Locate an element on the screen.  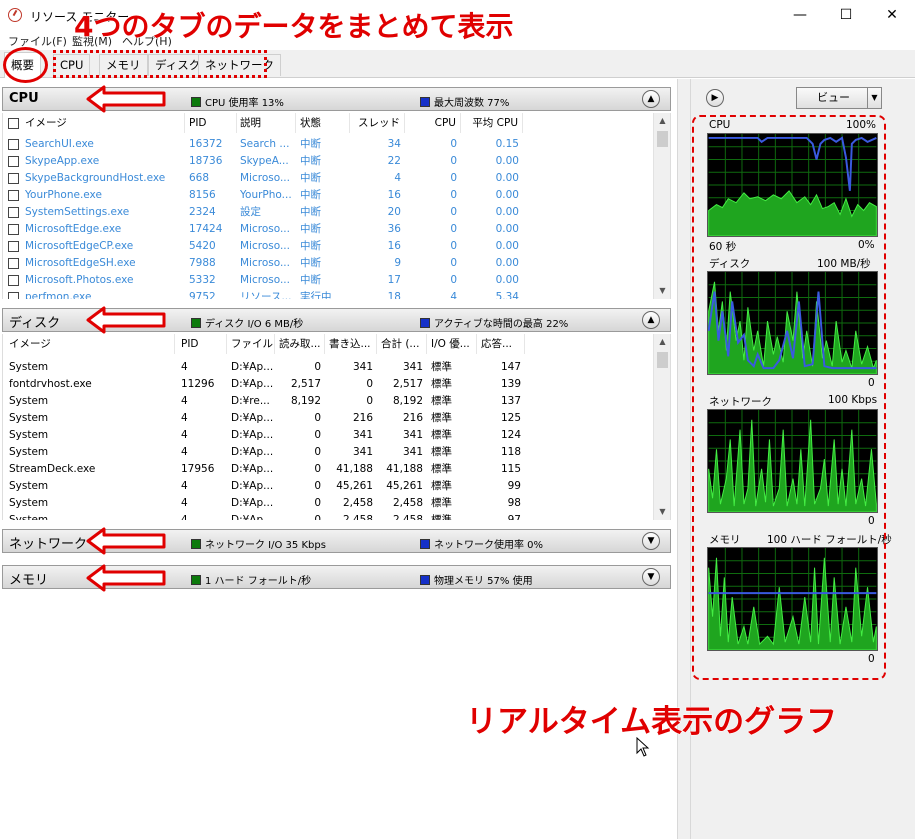
cell-io-priority: 標準 is located at coordinates (441, 384).